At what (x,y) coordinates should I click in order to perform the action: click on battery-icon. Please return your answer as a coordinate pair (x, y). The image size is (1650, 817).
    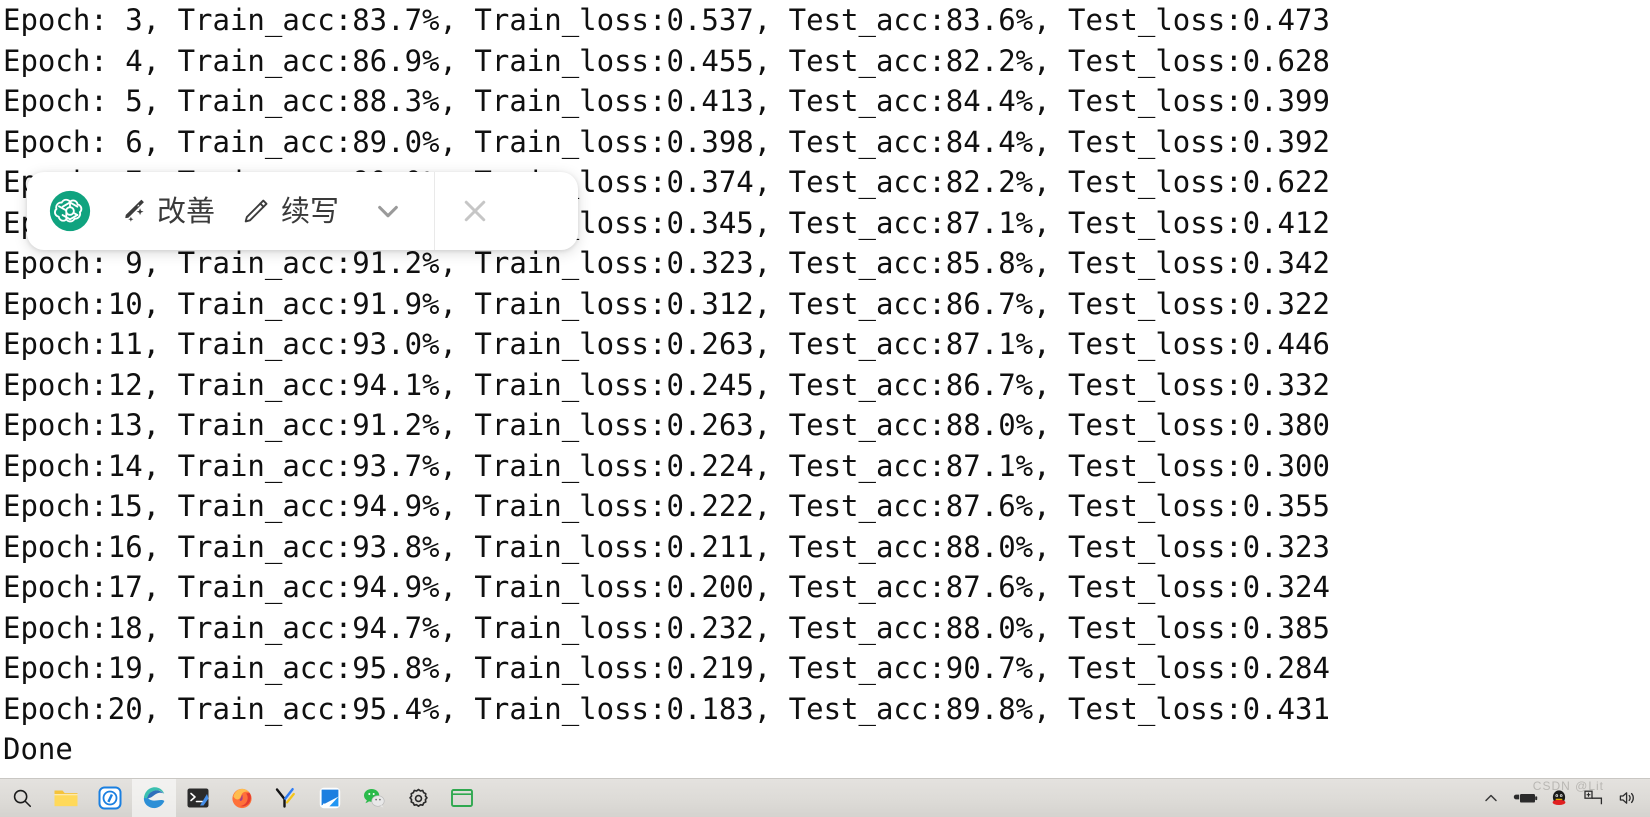
    Looking at the image, I should click on (1525, 798).